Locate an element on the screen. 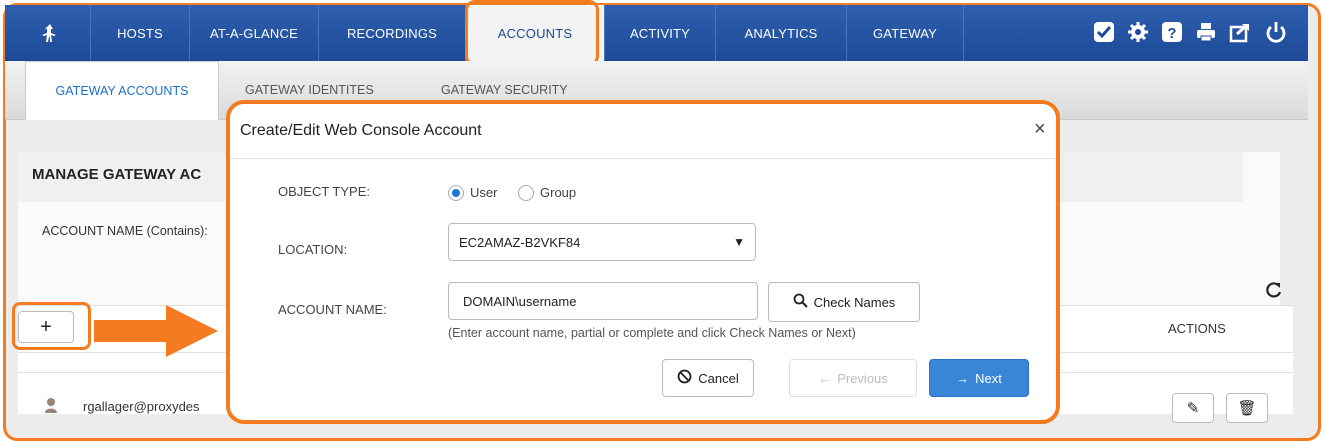 This screenshot has height=444, width=1324. next-button: → Next is located at coordinates (979, 378).